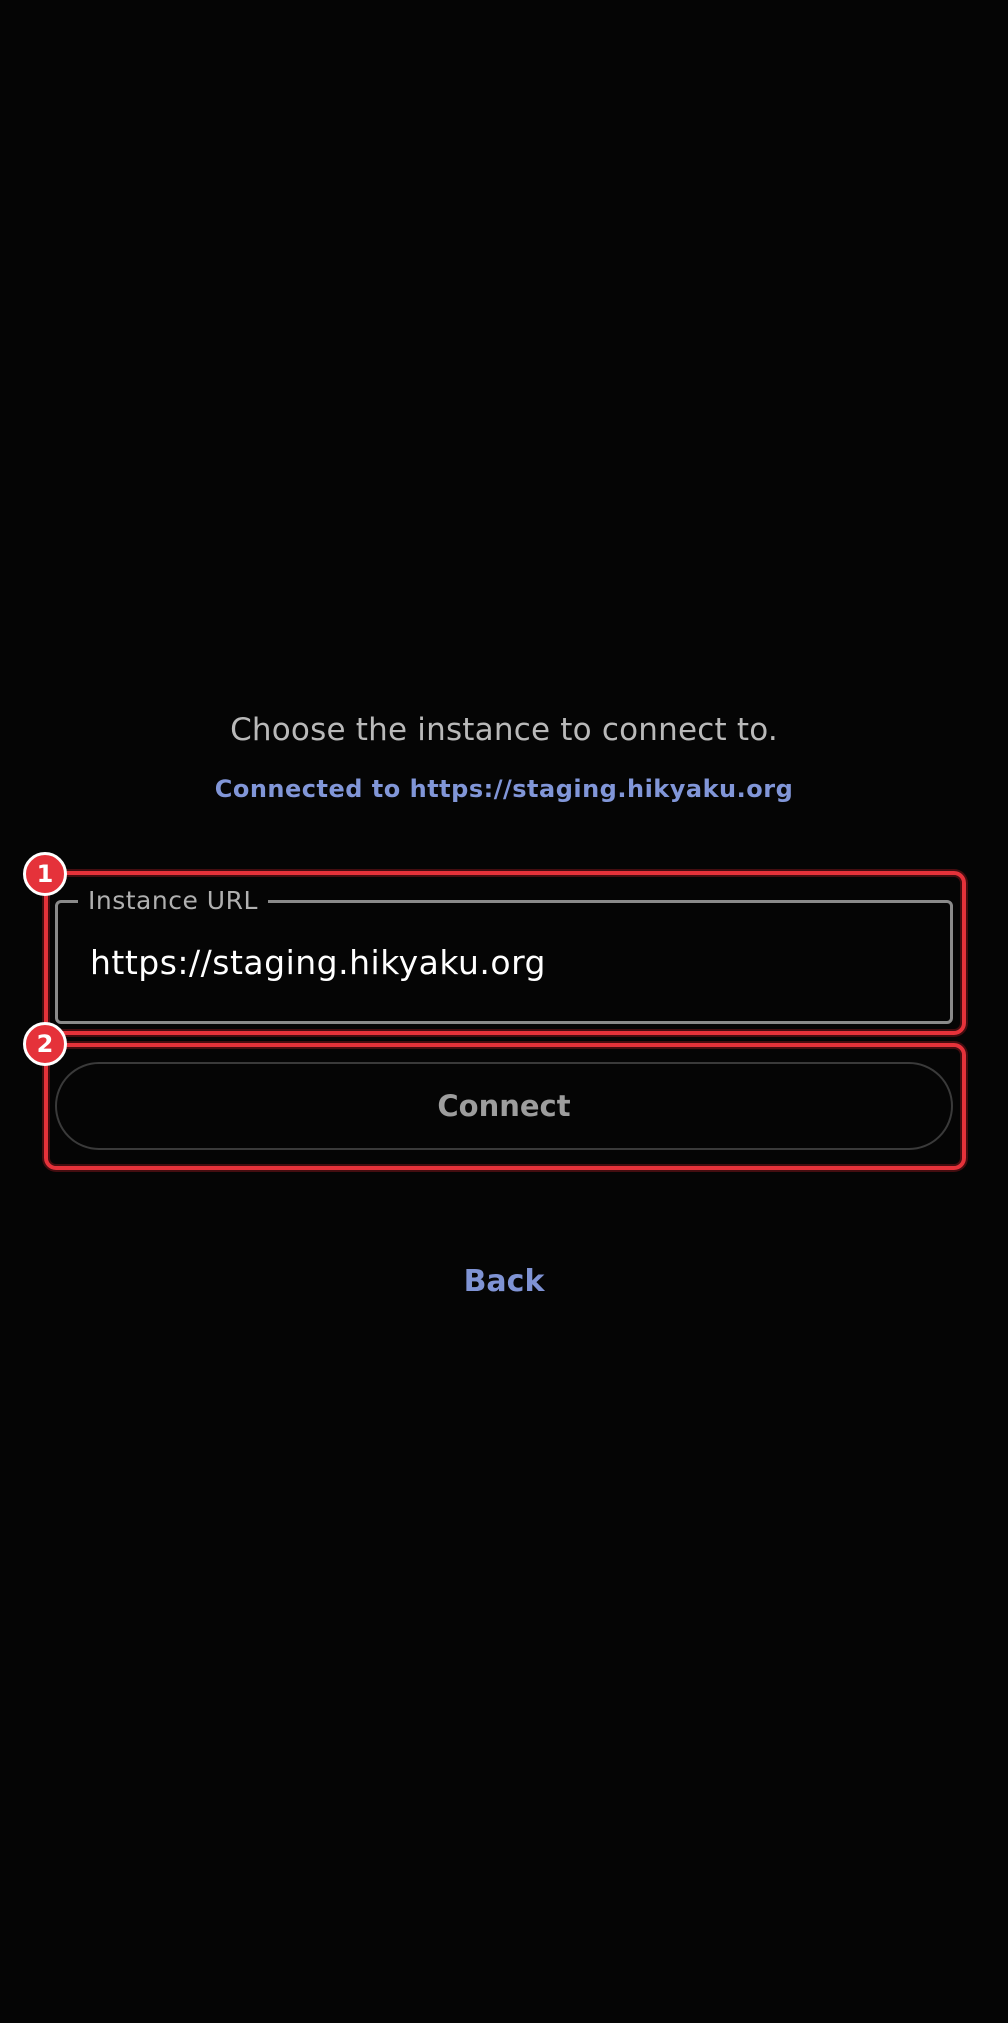 This screenshot has height=2023, width=1008. Describe the element at coordinates (504, 789) in the screenshot. I see `connection-status: Connected to https://staging.hikyaku.org` at that location.